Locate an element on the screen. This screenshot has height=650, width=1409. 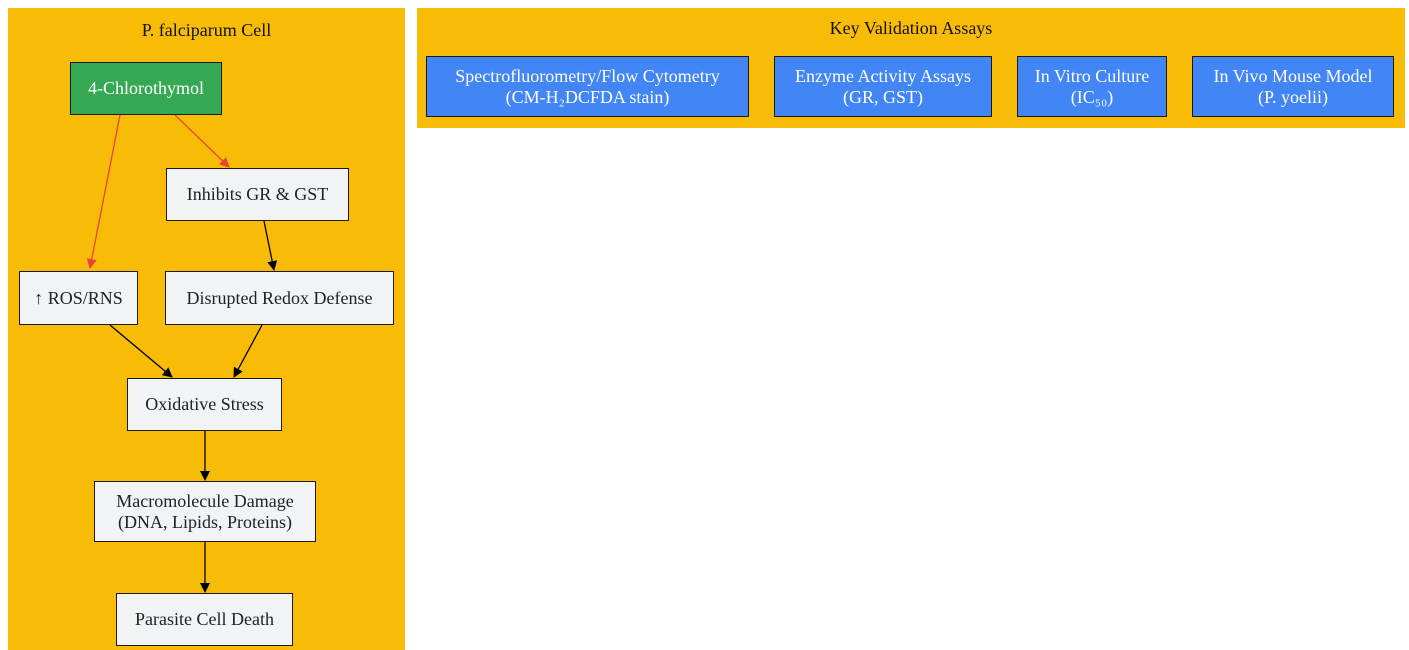
node-4-chlorothymol-label: 4-Chlorothymol is located at coordinates (146, 88).